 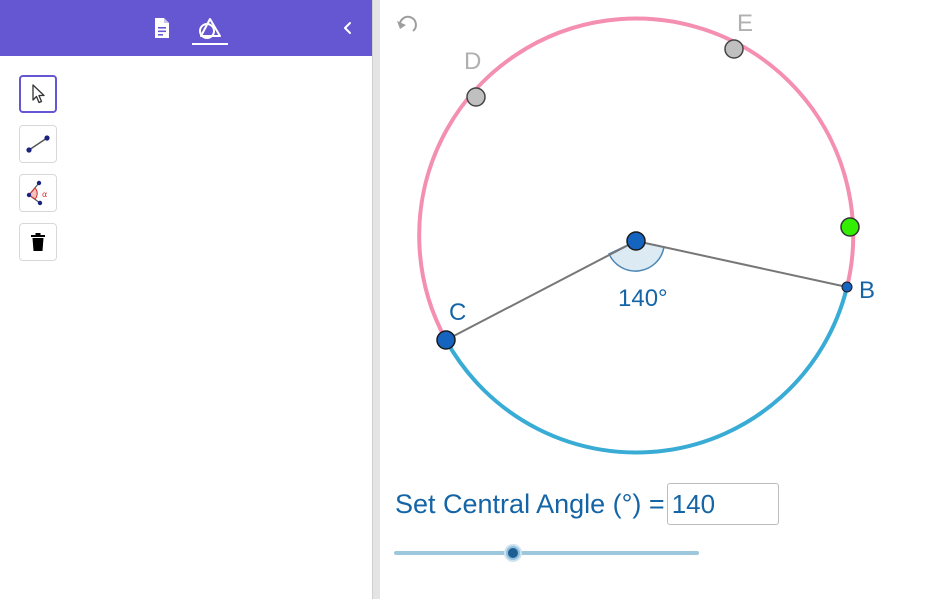 I want to click on point-c, so click(x=446, y=340).